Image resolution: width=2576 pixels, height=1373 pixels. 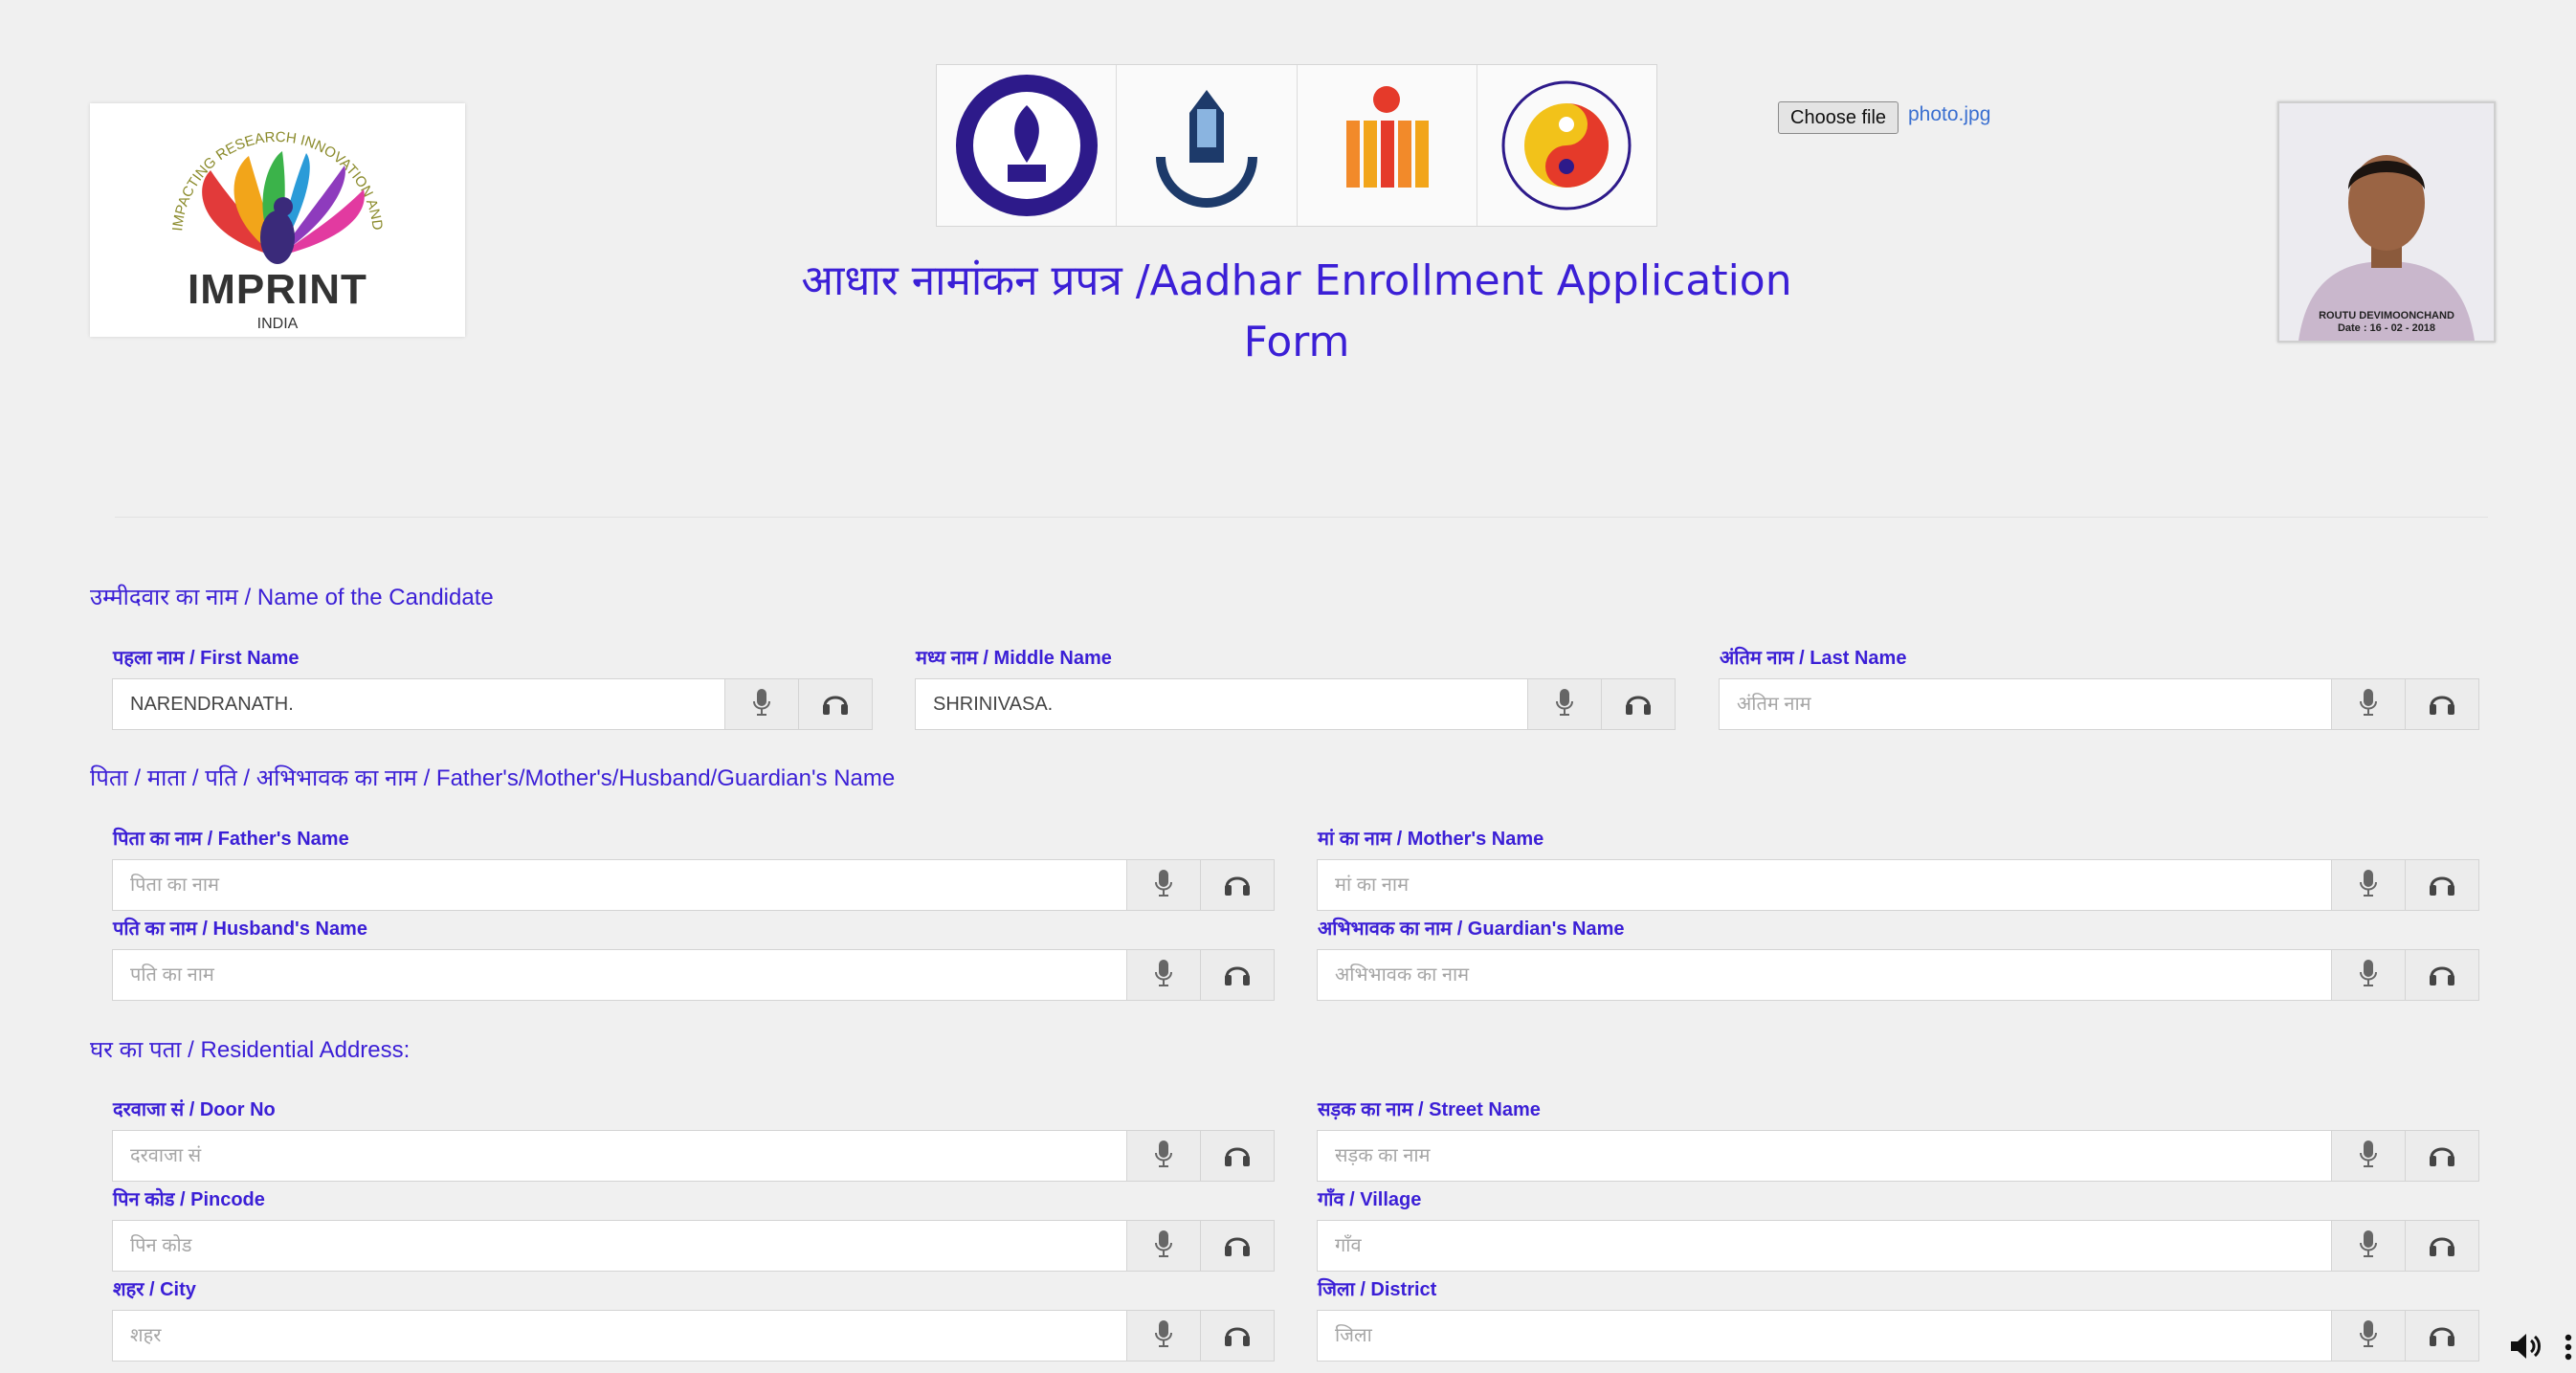 I want to click on middle-name-mic-button, so click(x=1564, y=704).